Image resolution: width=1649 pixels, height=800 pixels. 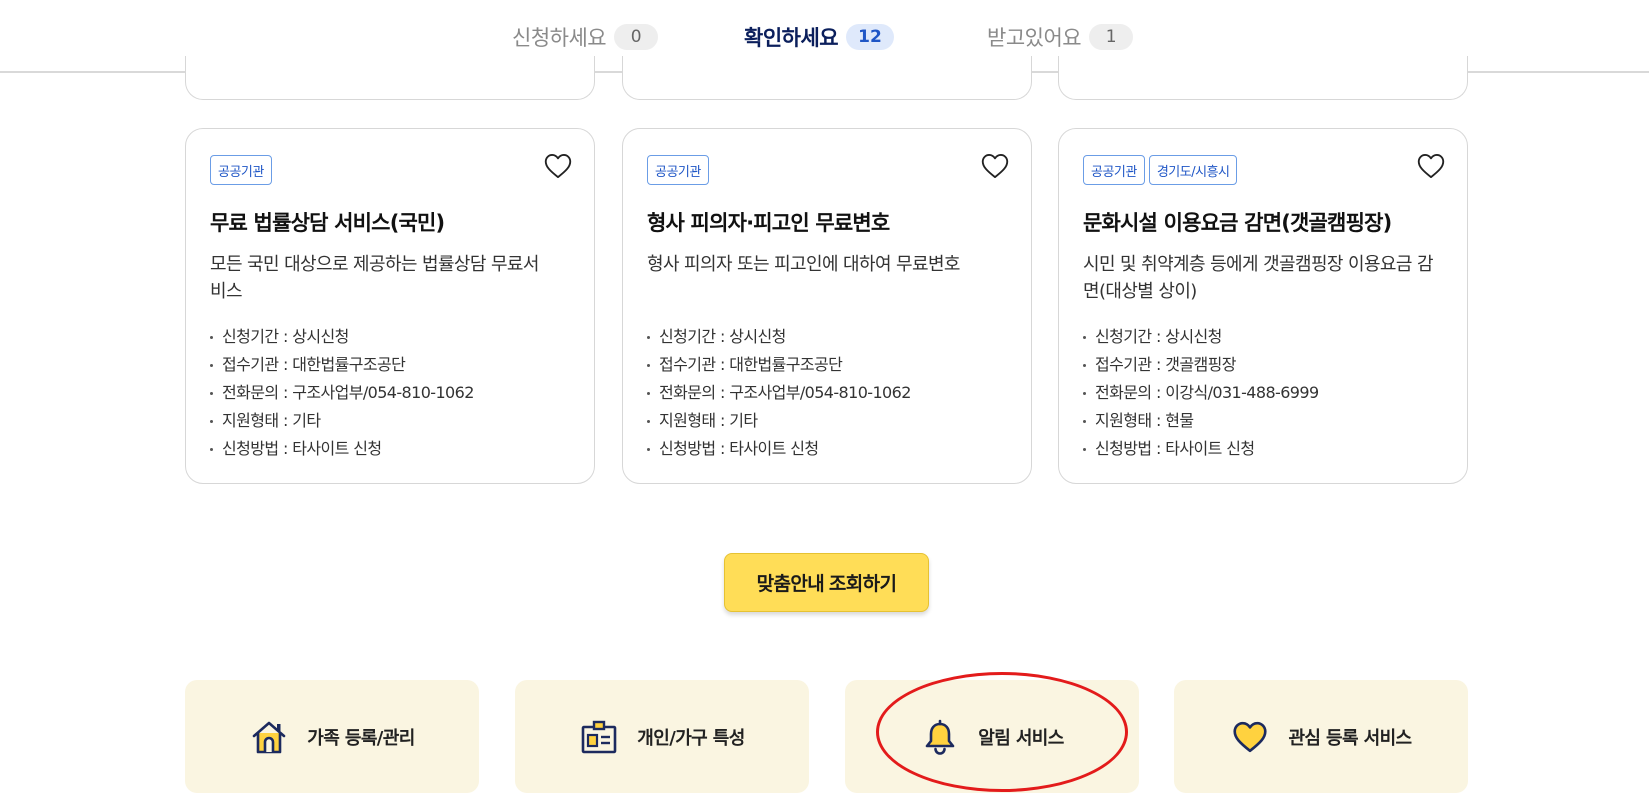 What do you see at coordinates (599, 737) in the screenshot?
I see `id-card-icon` at bounding box center [599, 737].